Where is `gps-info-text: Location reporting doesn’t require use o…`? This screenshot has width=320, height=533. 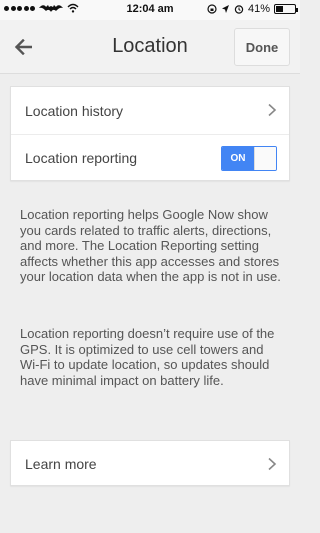
gps-info-text: Location reporting doesn’t require use o… is located at coordinates (147, 357).